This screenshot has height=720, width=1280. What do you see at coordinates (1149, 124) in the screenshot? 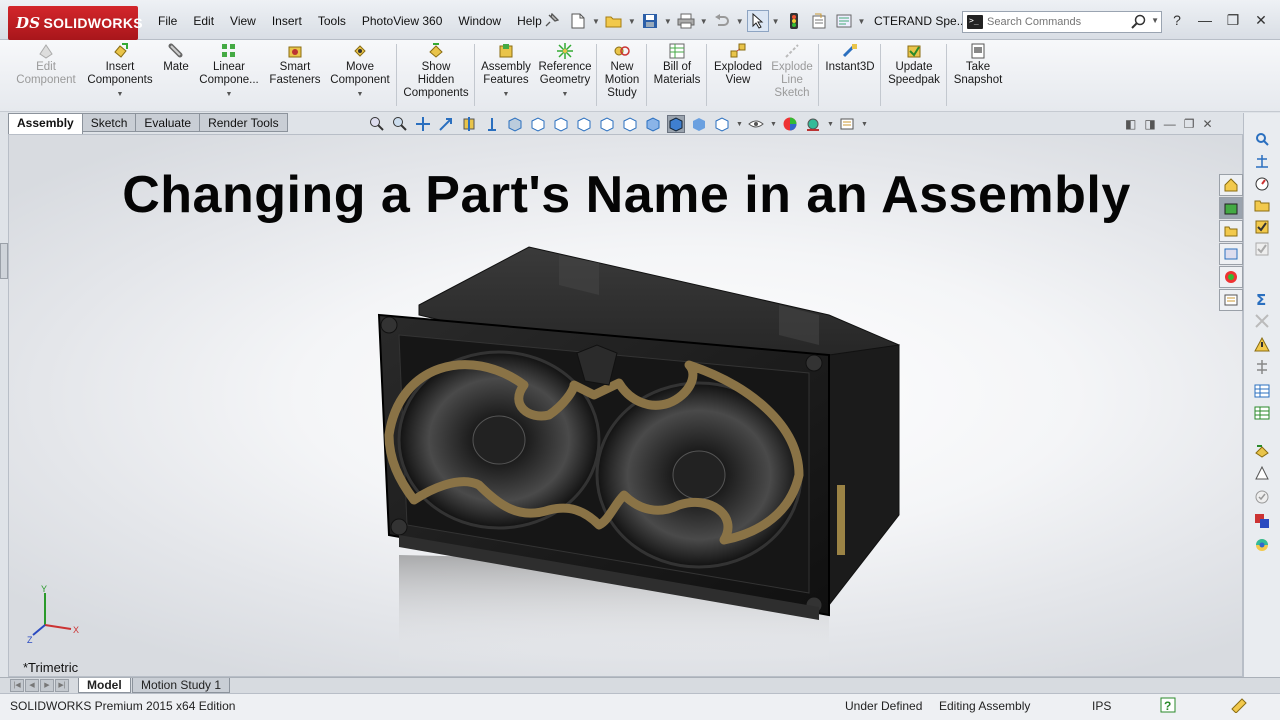
I see `split-view-right-icon: ◨` at bounding box center [1149, 124].